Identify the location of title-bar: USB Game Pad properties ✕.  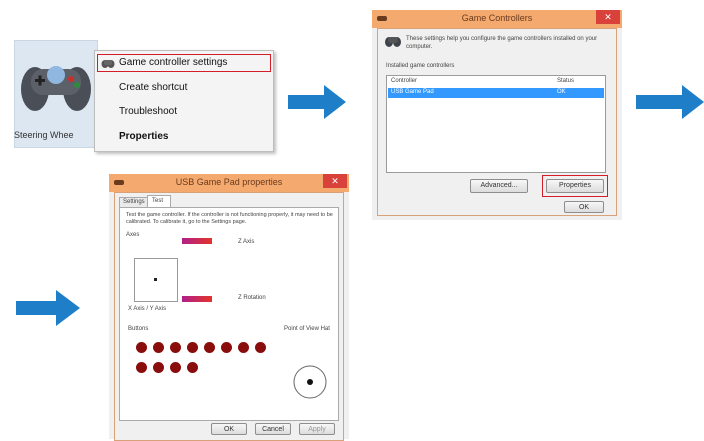
(229, 183).